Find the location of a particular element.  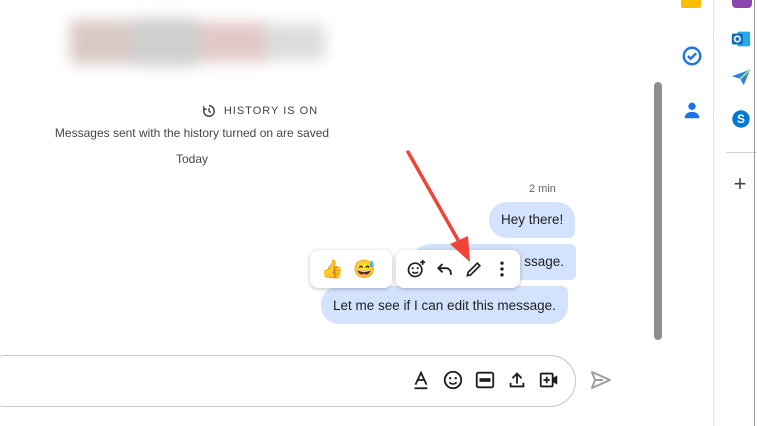

history-title: HISTORY IS ON is located at coordinates (271, 111).